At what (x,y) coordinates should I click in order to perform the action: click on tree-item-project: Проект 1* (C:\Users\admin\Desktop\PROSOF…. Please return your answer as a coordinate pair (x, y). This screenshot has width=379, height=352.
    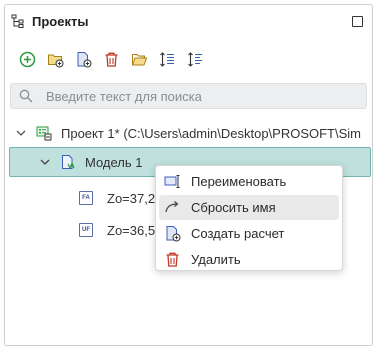
    Looking at the image, I should click on (188, 133).